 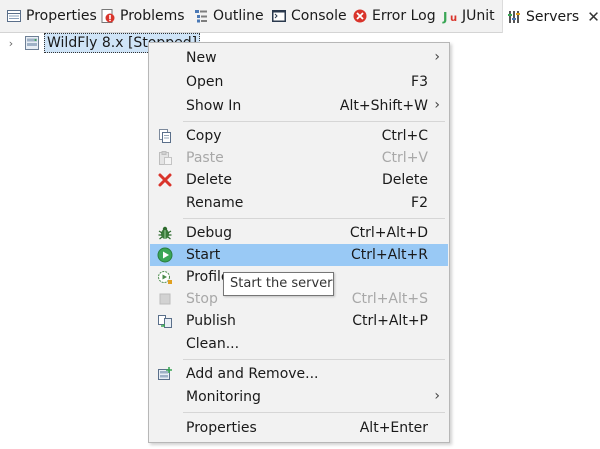 I want to click on start-icon, so click(x=165, y=255).